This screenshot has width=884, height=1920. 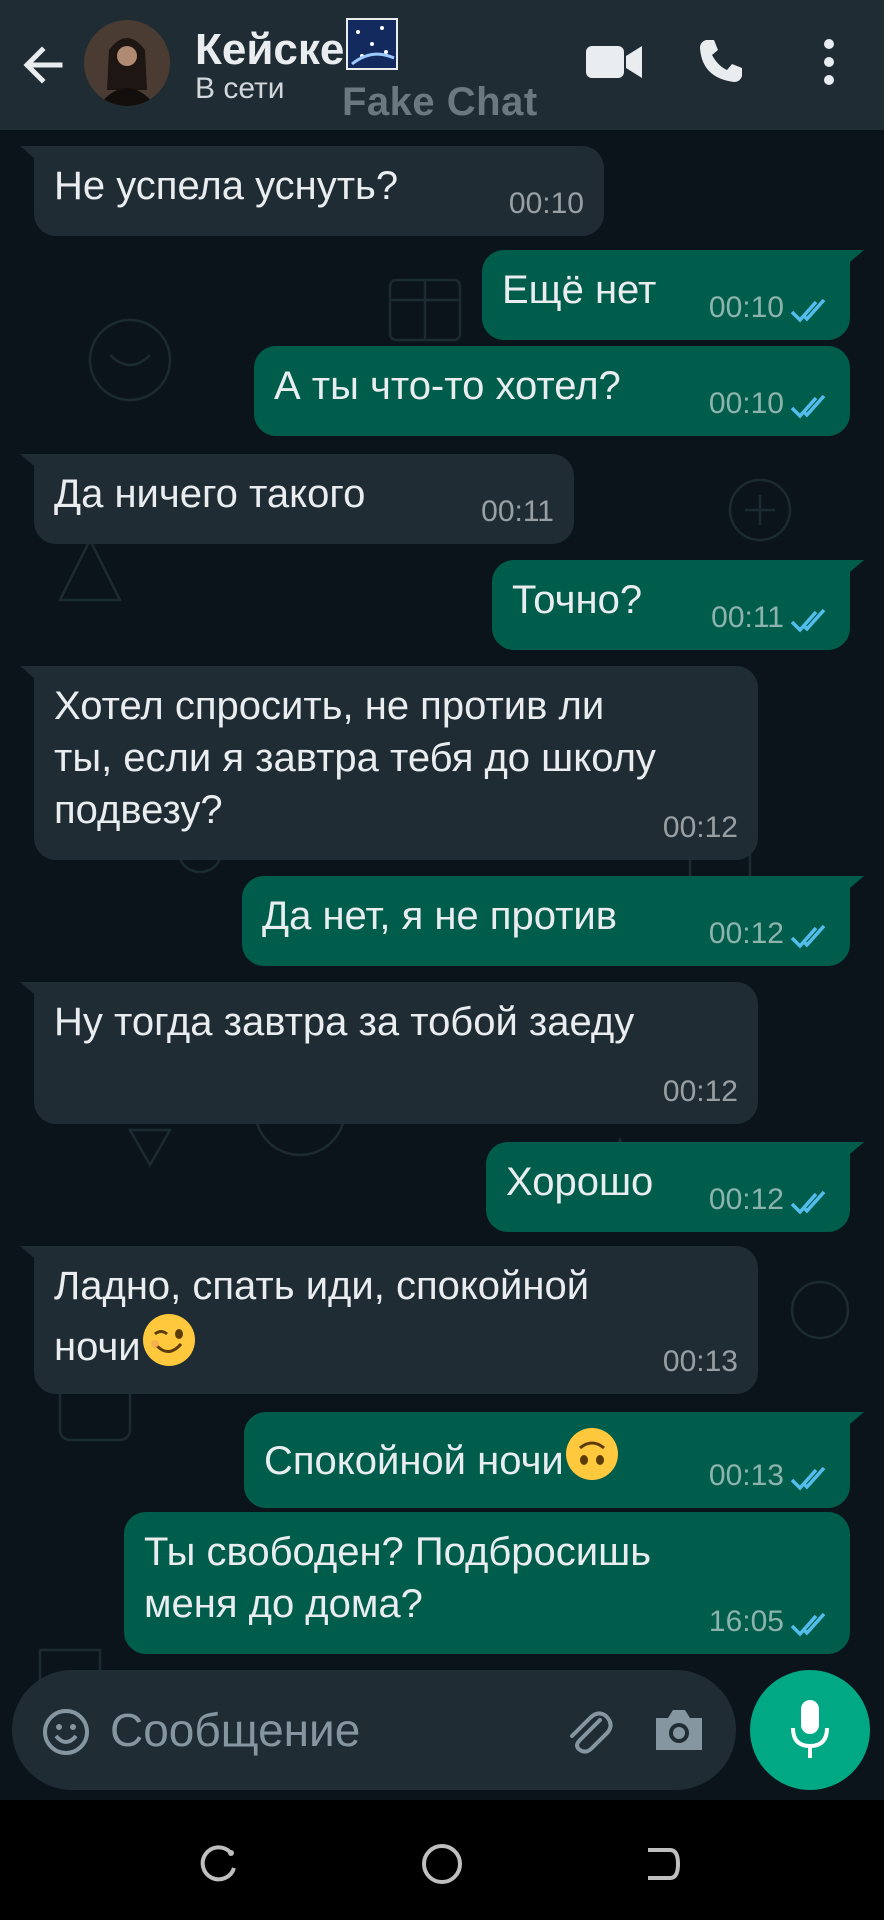 I want to click on message-line: А ты что-то хотел?, so click(x=447, y=386).